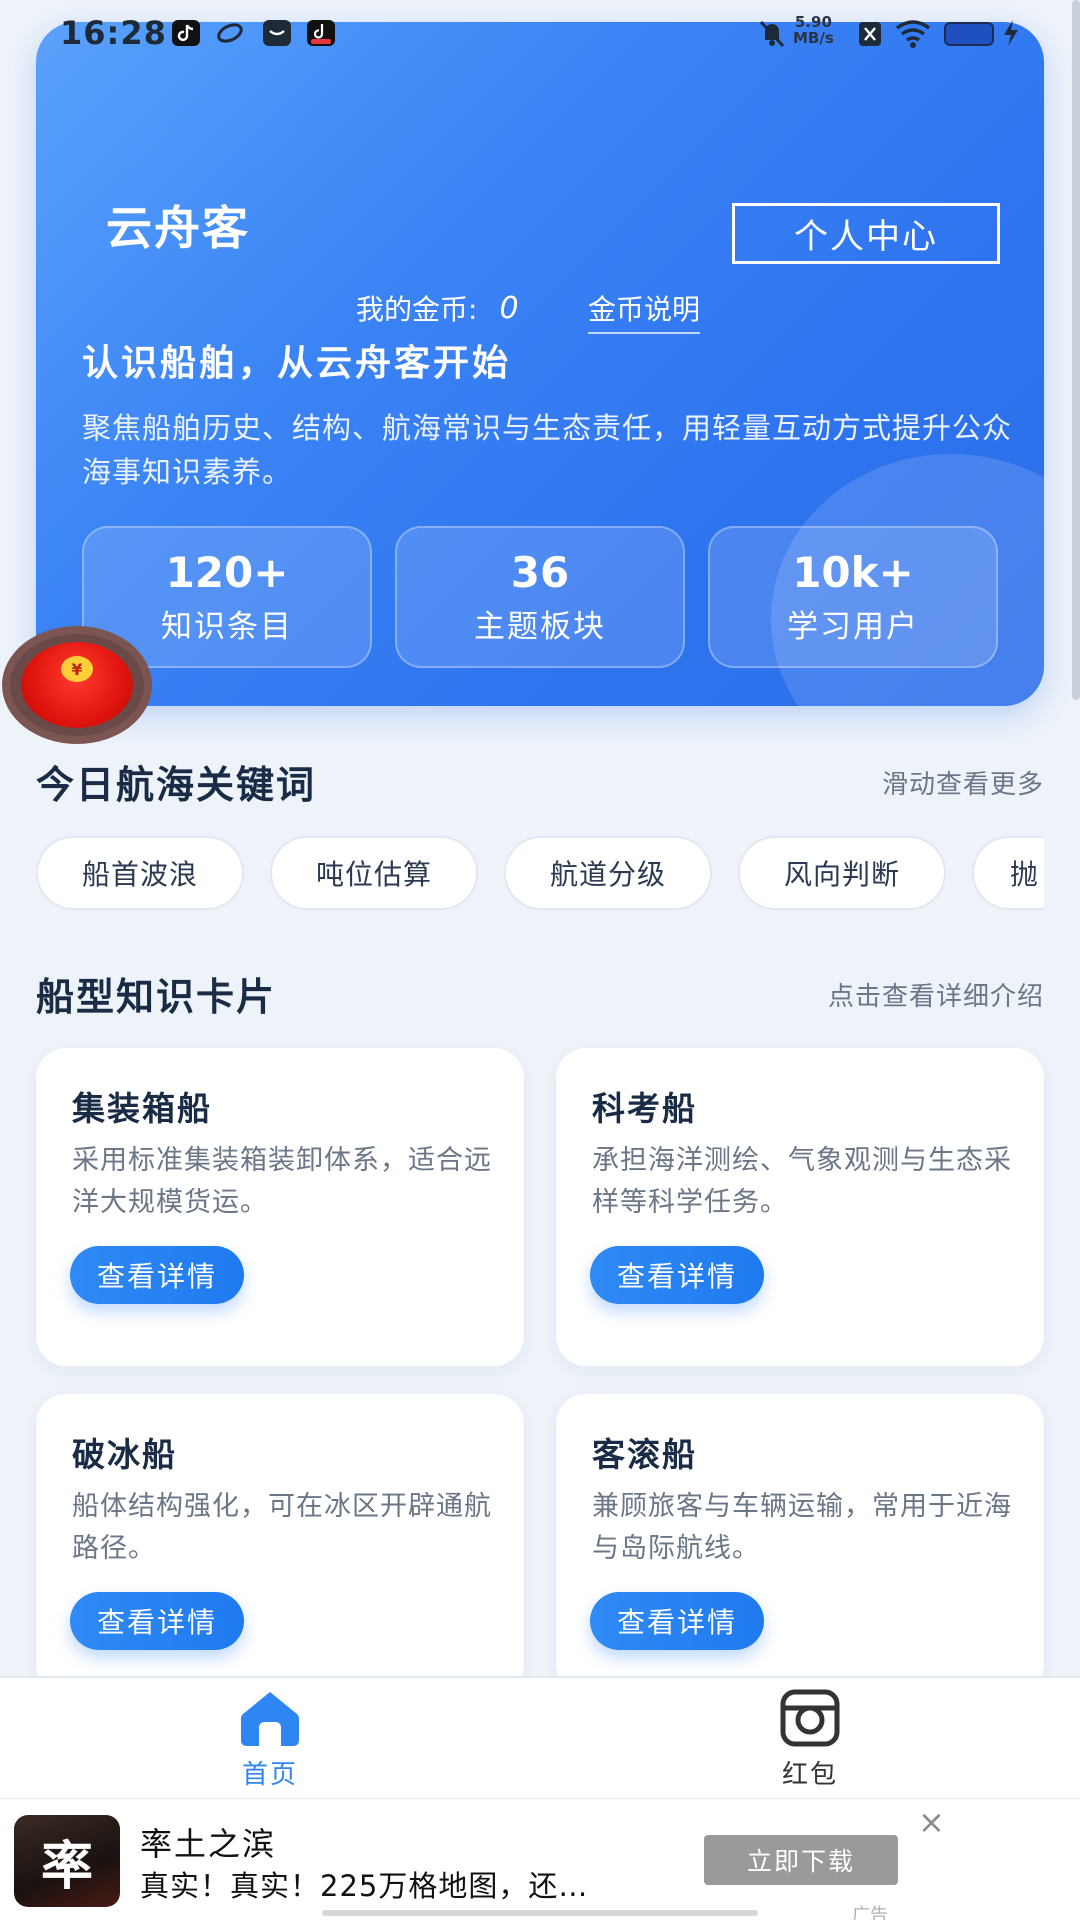 The width and height of the screenshot is (1080, 1920). Describe the element at coordinates (540, 626) in the screenshot. I see `stat-label: 主题板块` at that location.